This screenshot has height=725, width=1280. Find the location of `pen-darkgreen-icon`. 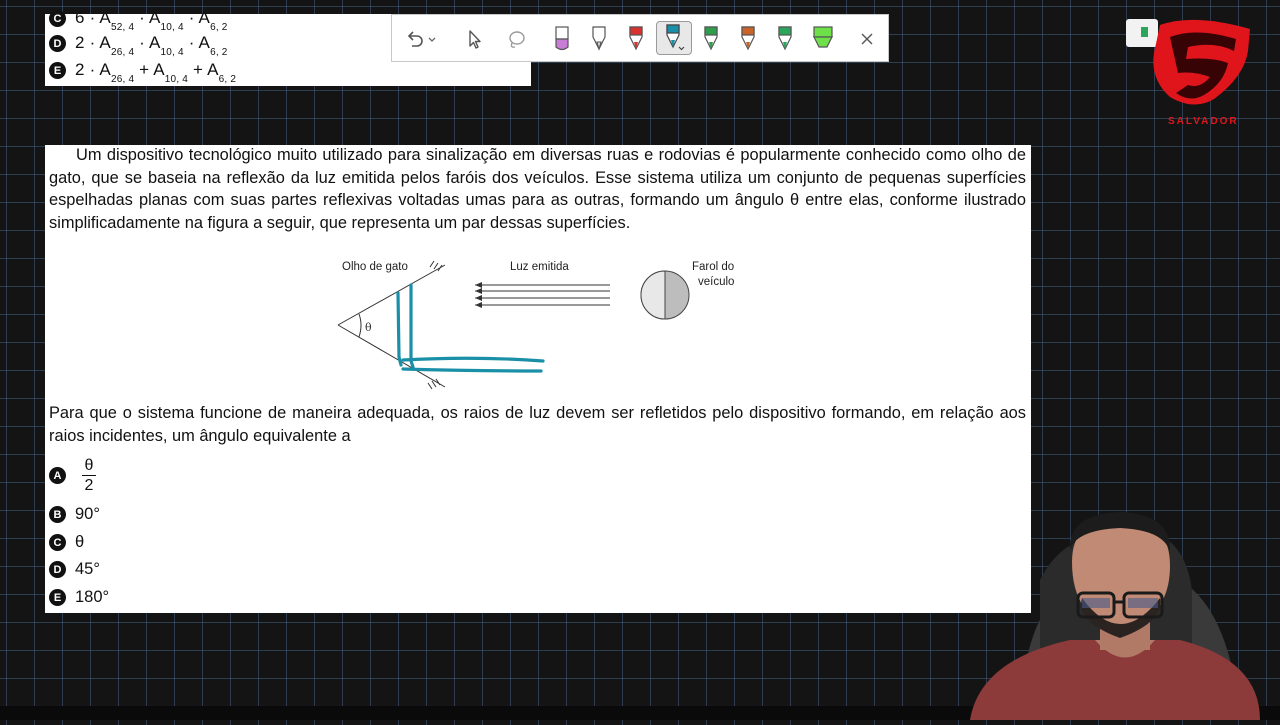

pen-darkgreen-icon is located at coordinates (785, 39).